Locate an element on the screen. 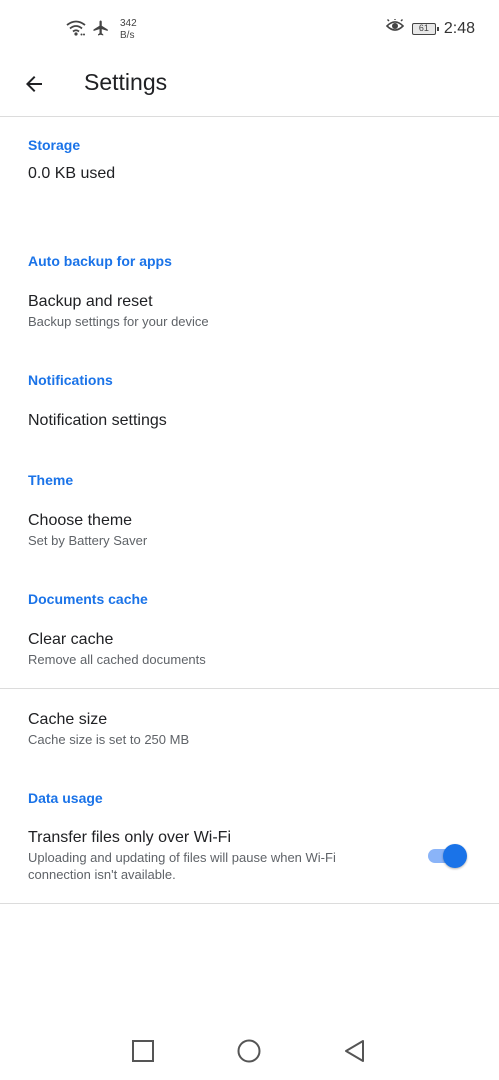  battery-level: 61 is located at coordinates (423, 28).